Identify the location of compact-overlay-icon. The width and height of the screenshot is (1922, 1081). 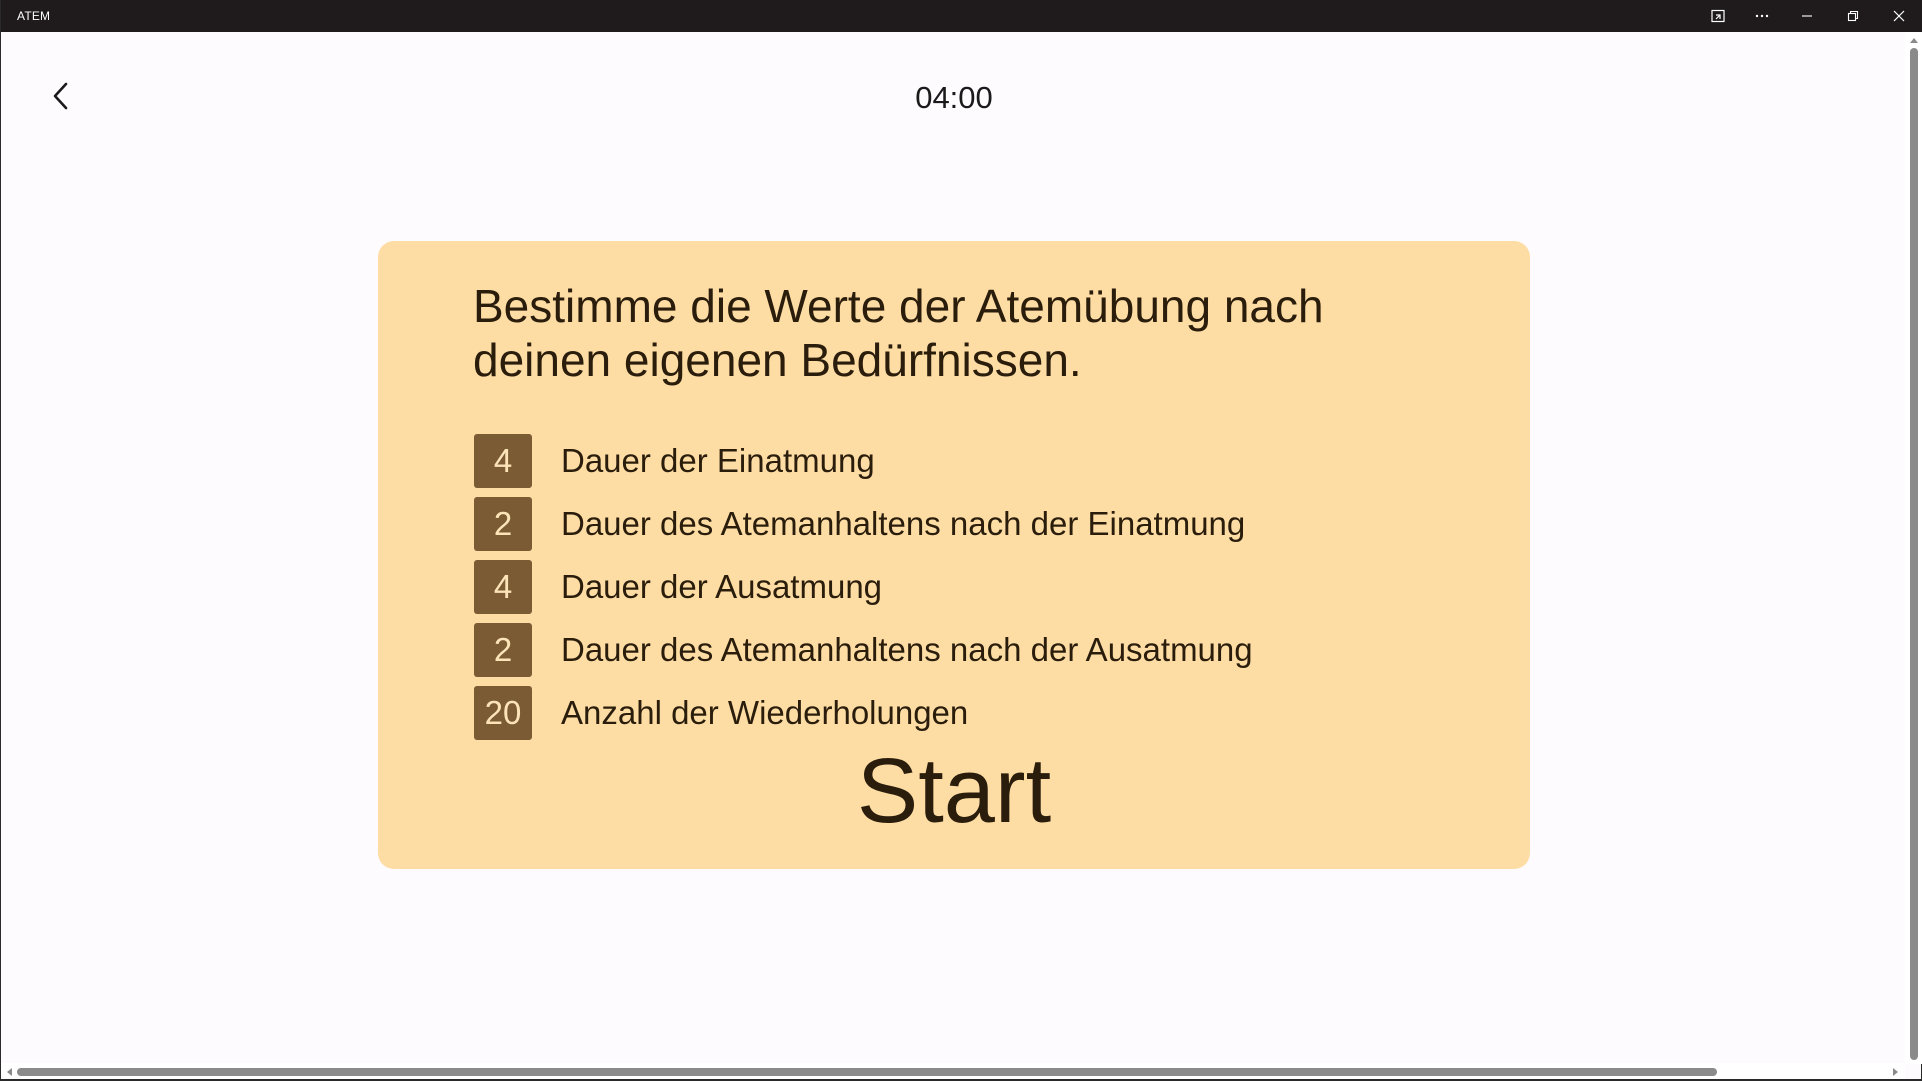
(1718, 16).